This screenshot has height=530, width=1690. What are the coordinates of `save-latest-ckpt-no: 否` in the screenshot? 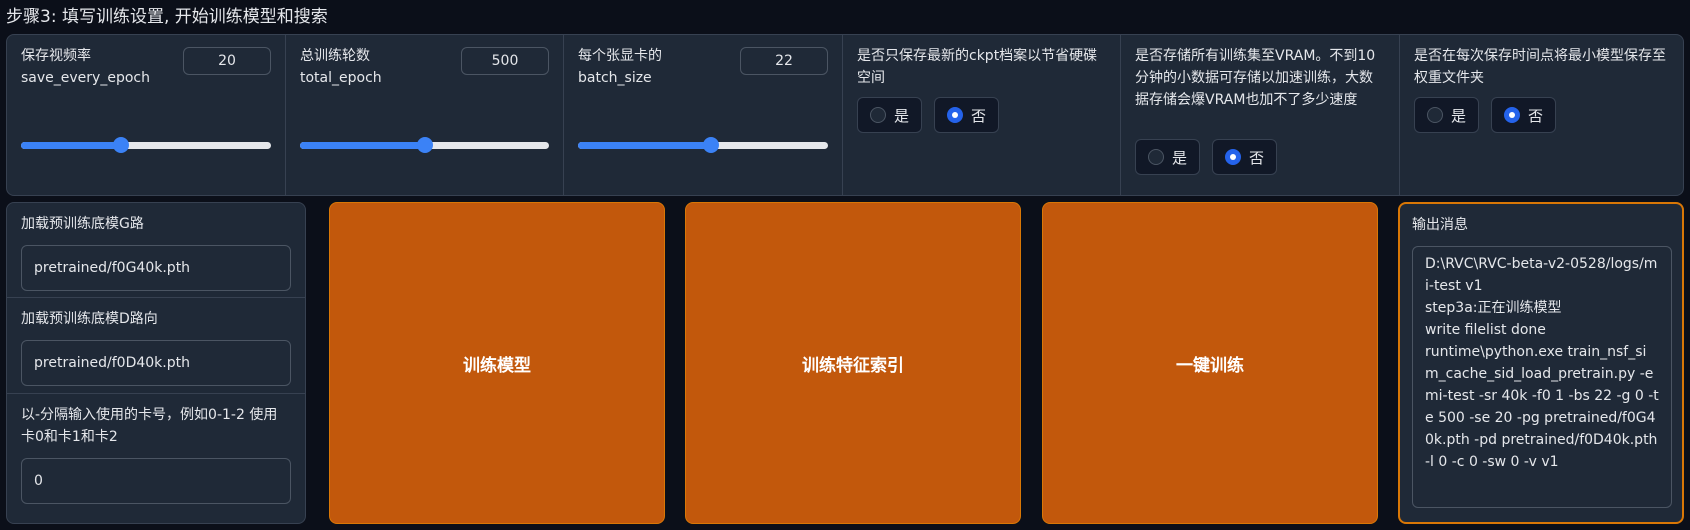 It's located at (967, 115).